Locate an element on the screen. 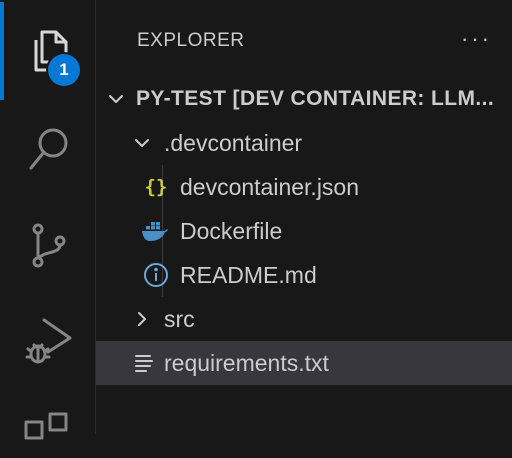  tree-item-label: requirements.txt is located at coordinates (246, 362).